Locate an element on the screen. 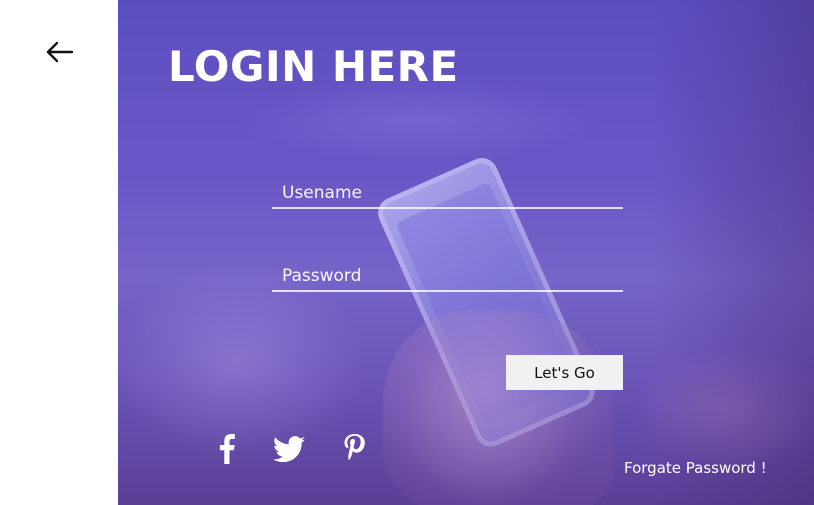 The image size is (814, 505). left-strip is located at coordinates (59, 252).